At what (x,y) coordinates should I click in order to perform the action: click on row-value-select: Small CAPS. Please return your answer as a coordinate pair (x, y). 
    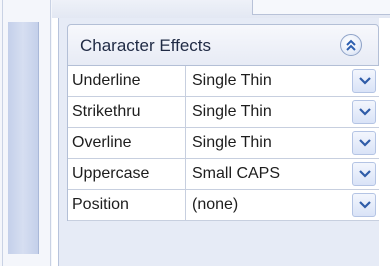
    Looking at the image, I should click on (268, 174).